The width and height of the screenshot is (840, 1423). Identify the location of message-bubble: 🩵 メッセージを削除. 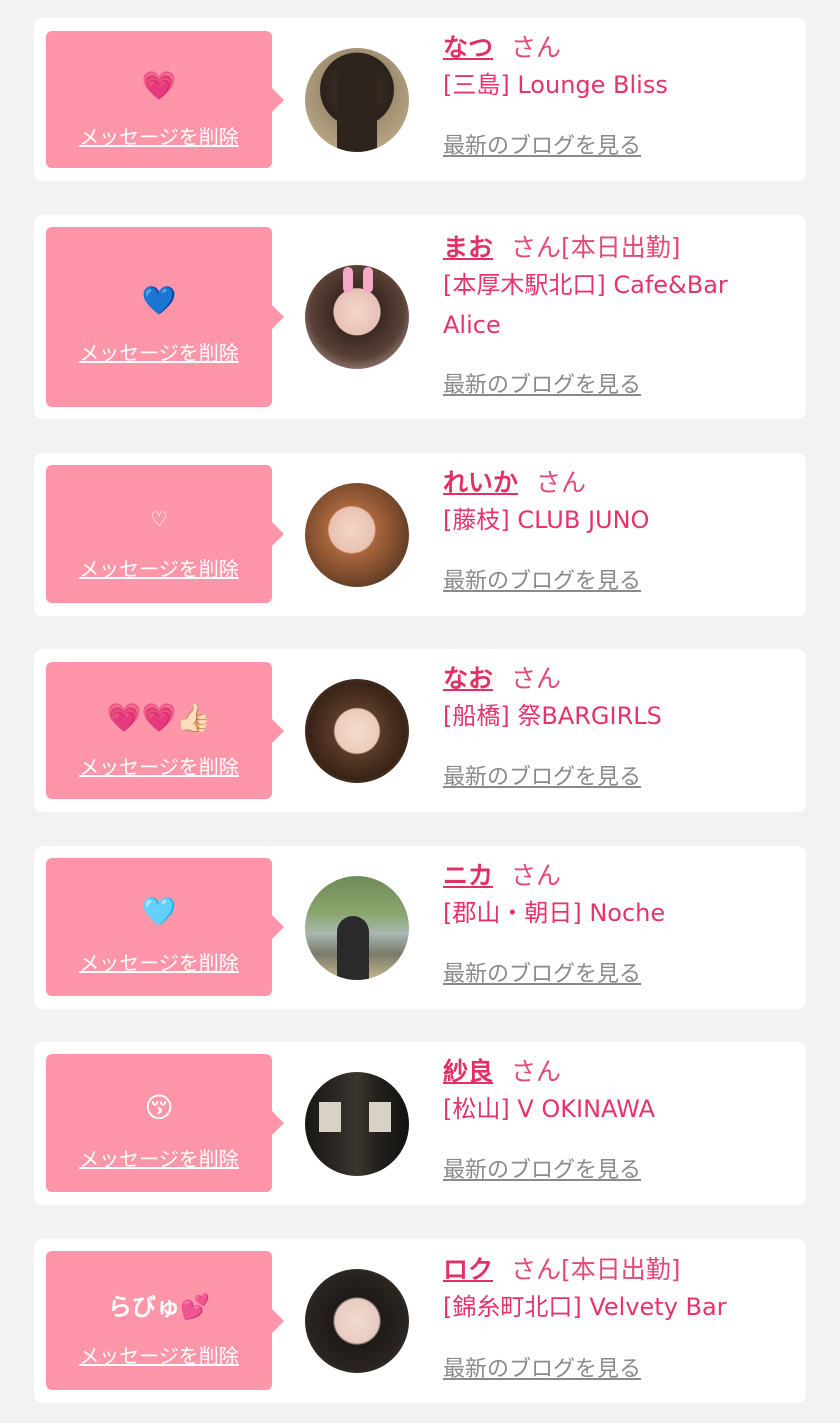
(165, 927).